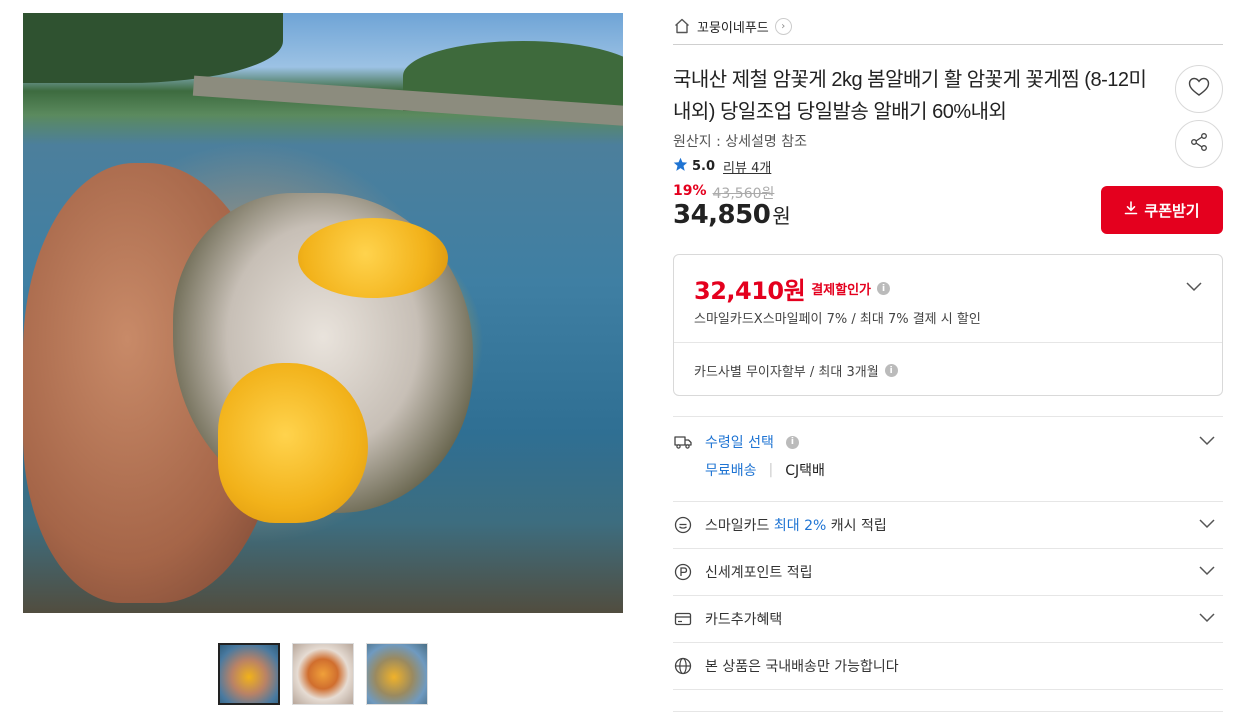 The width and height of the screenshot is (1249, 713). Describe the element at coordinates (948, 342) in the screenshot. I see `payment-divider` at that location.